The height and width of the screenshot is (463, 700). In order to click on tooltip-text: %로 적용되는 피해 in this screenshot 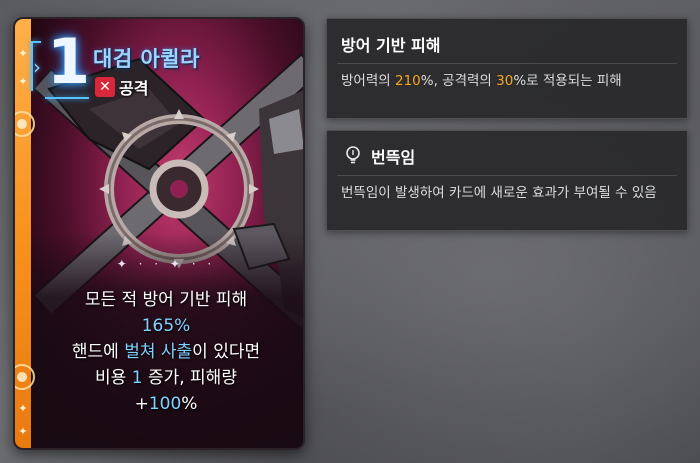, I will do `click(567, 81)`.